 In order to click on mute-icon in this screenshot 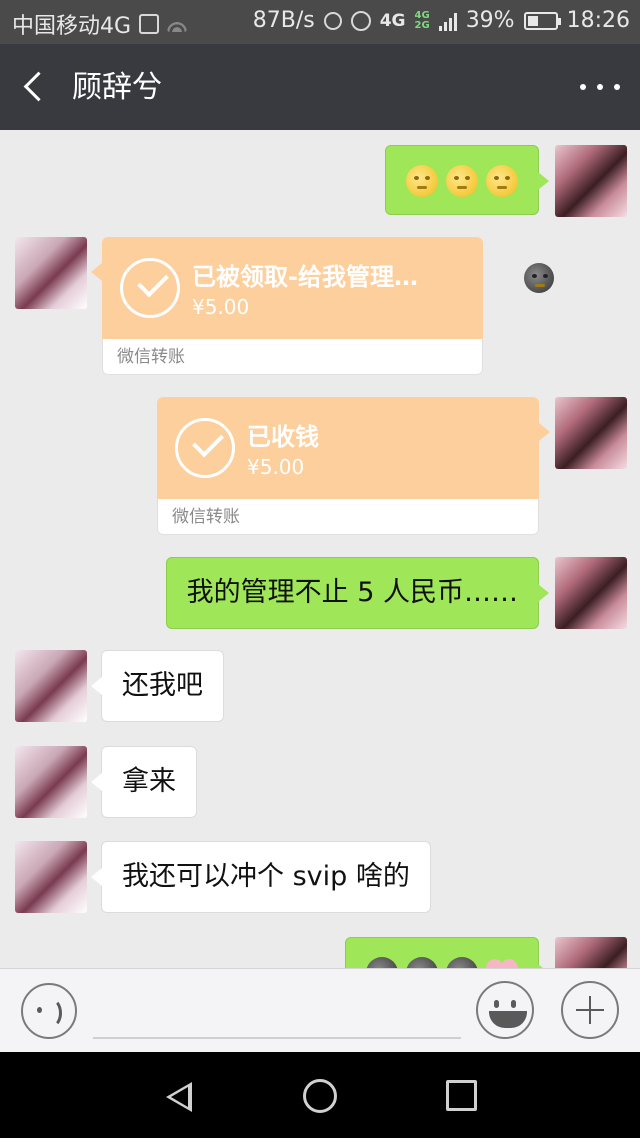, I will do `click(332, 20)`.